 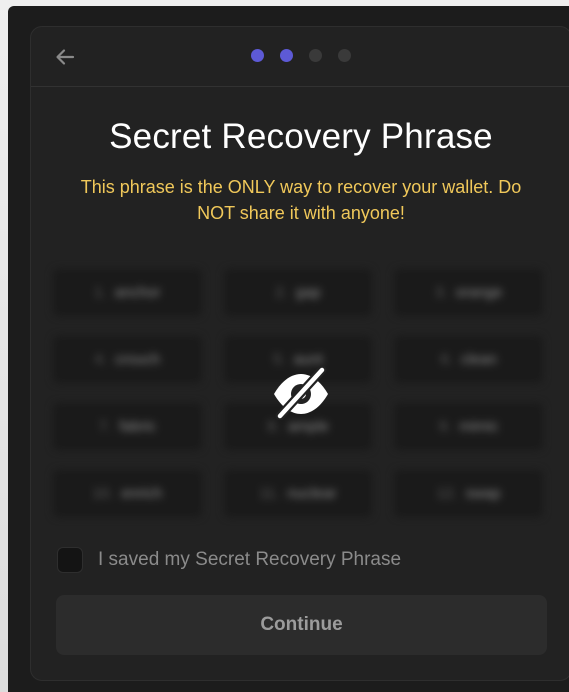 I want to click on phrase-word-number: 9., so click(x=445, y=426).